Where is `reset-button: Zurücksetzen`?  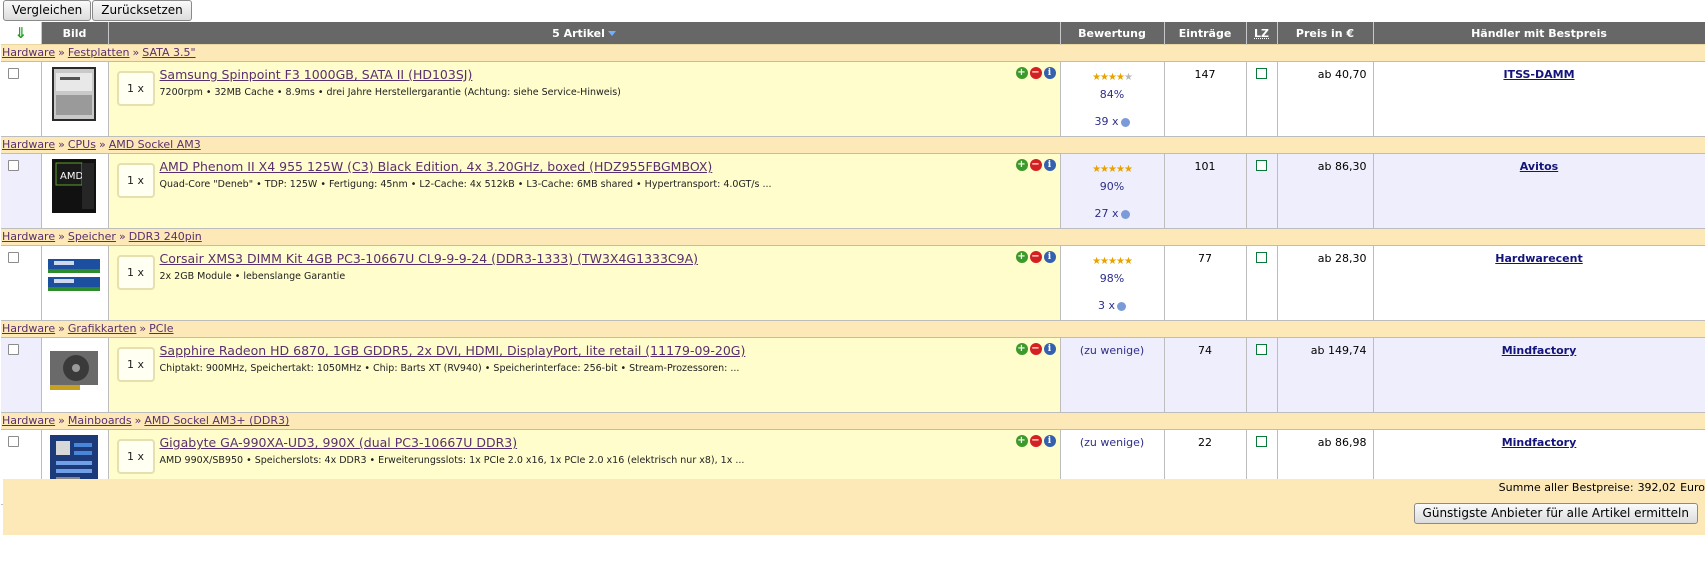
reset-button: Zurücksetzen is located at coordinates (142, 10).